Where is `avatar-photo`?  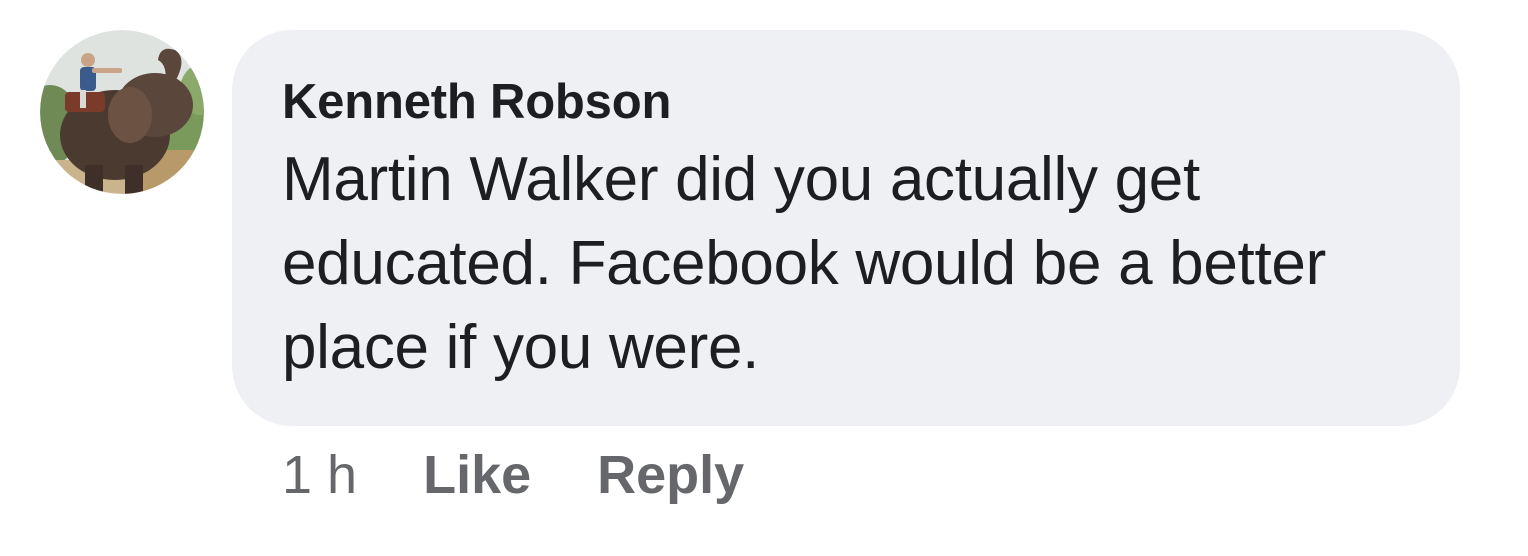 avatar-photo is located at coordinates (122, 112).